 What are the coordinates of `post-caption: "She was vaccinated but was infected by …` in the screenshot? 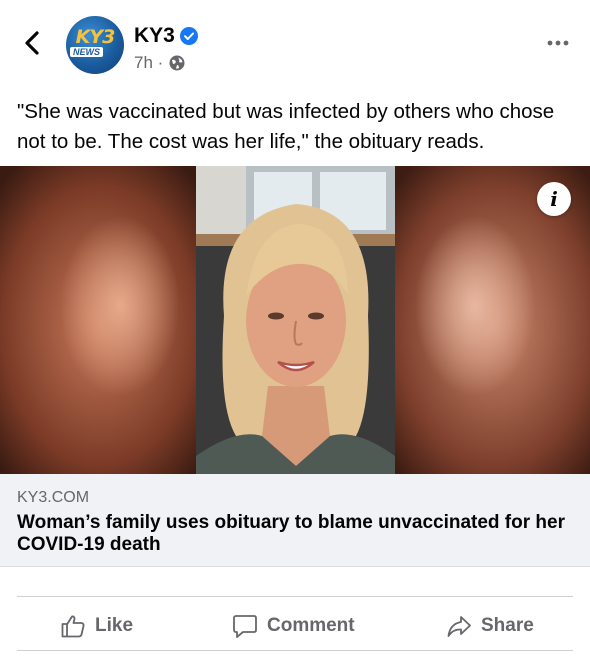 It's located at (286, 126).